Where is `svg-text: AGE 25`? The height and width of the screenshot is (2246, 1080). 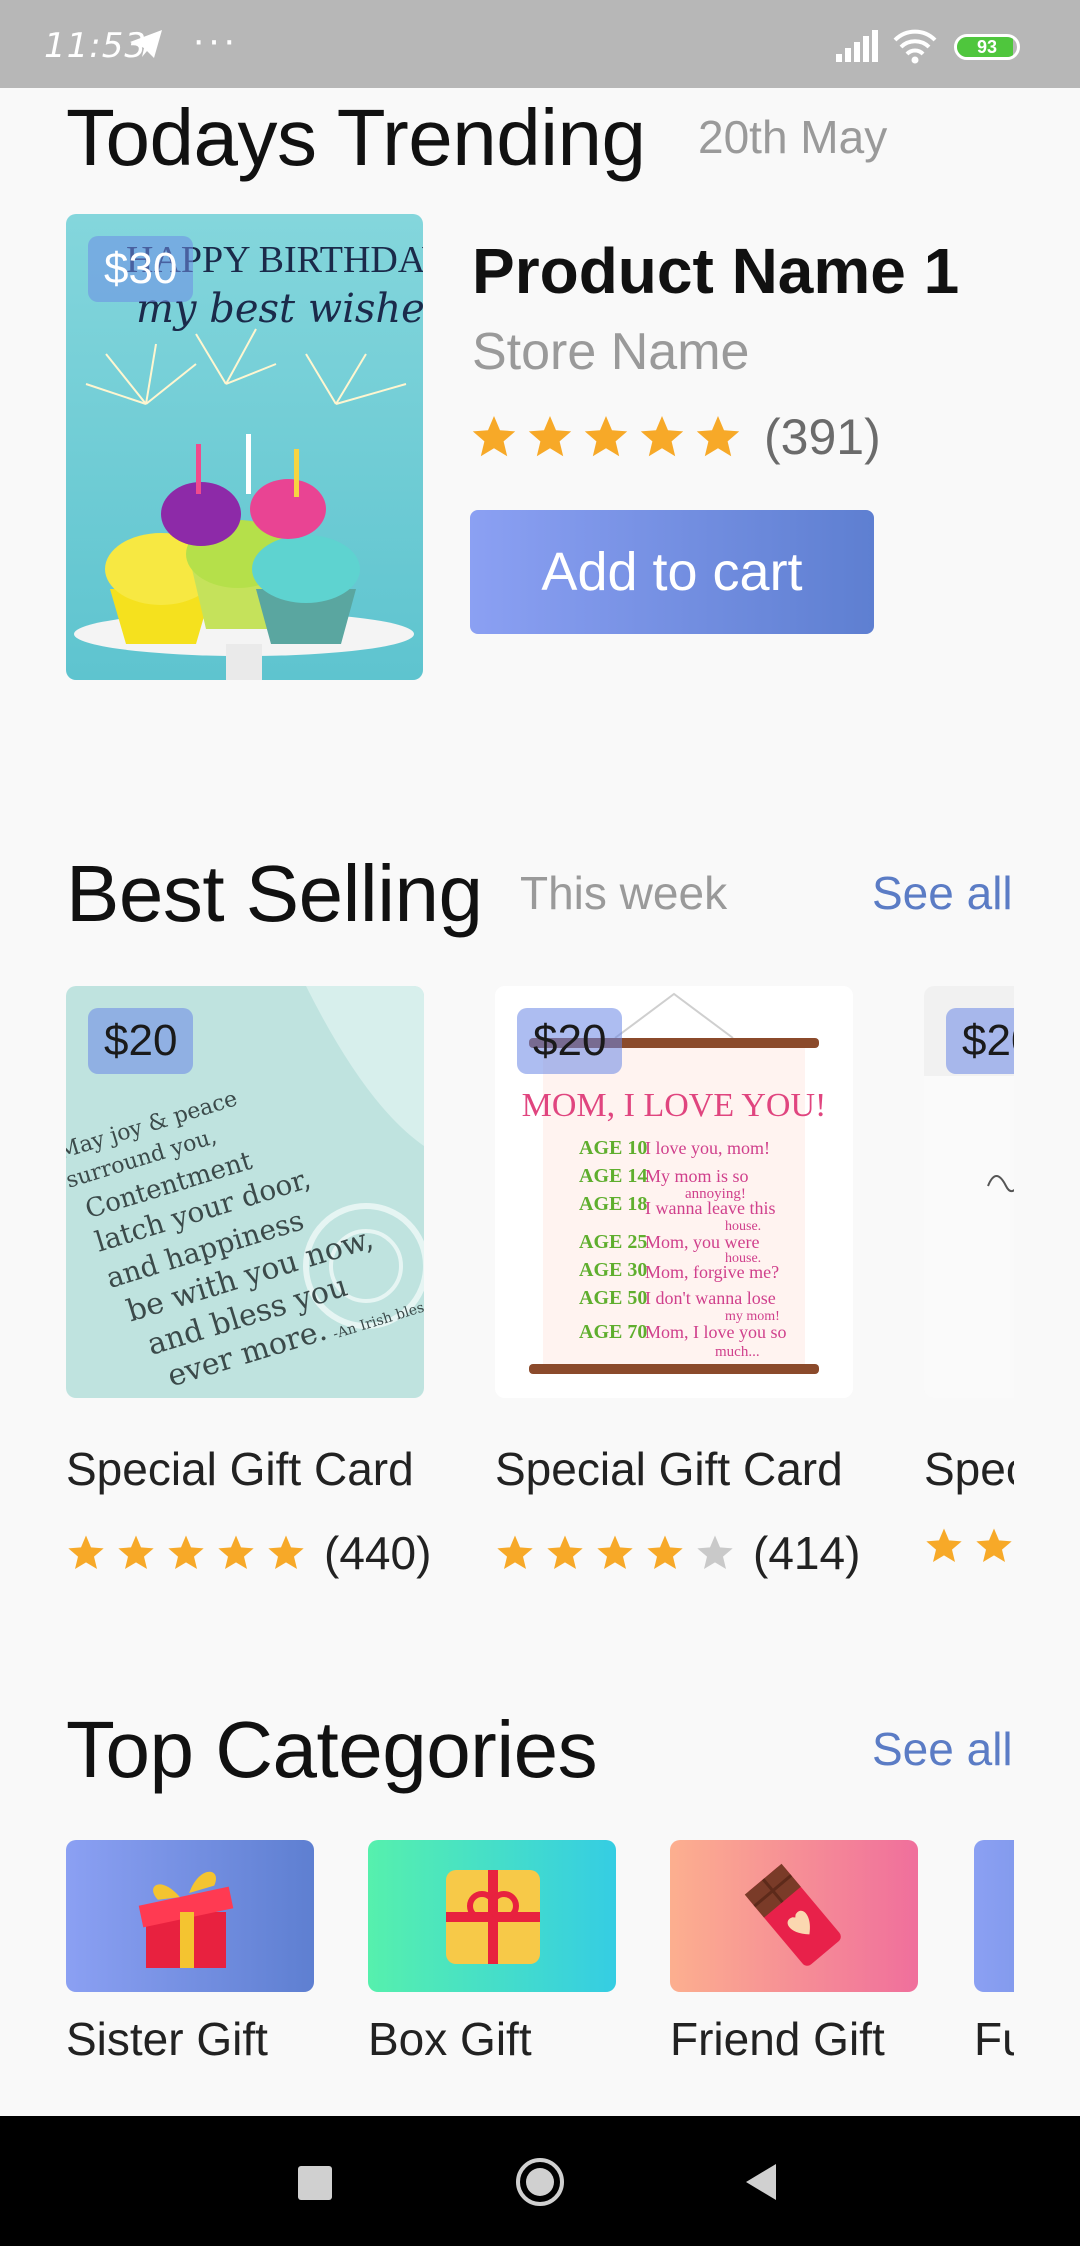 svg-text: AGE 25 is located at coordinates (613, 1242).